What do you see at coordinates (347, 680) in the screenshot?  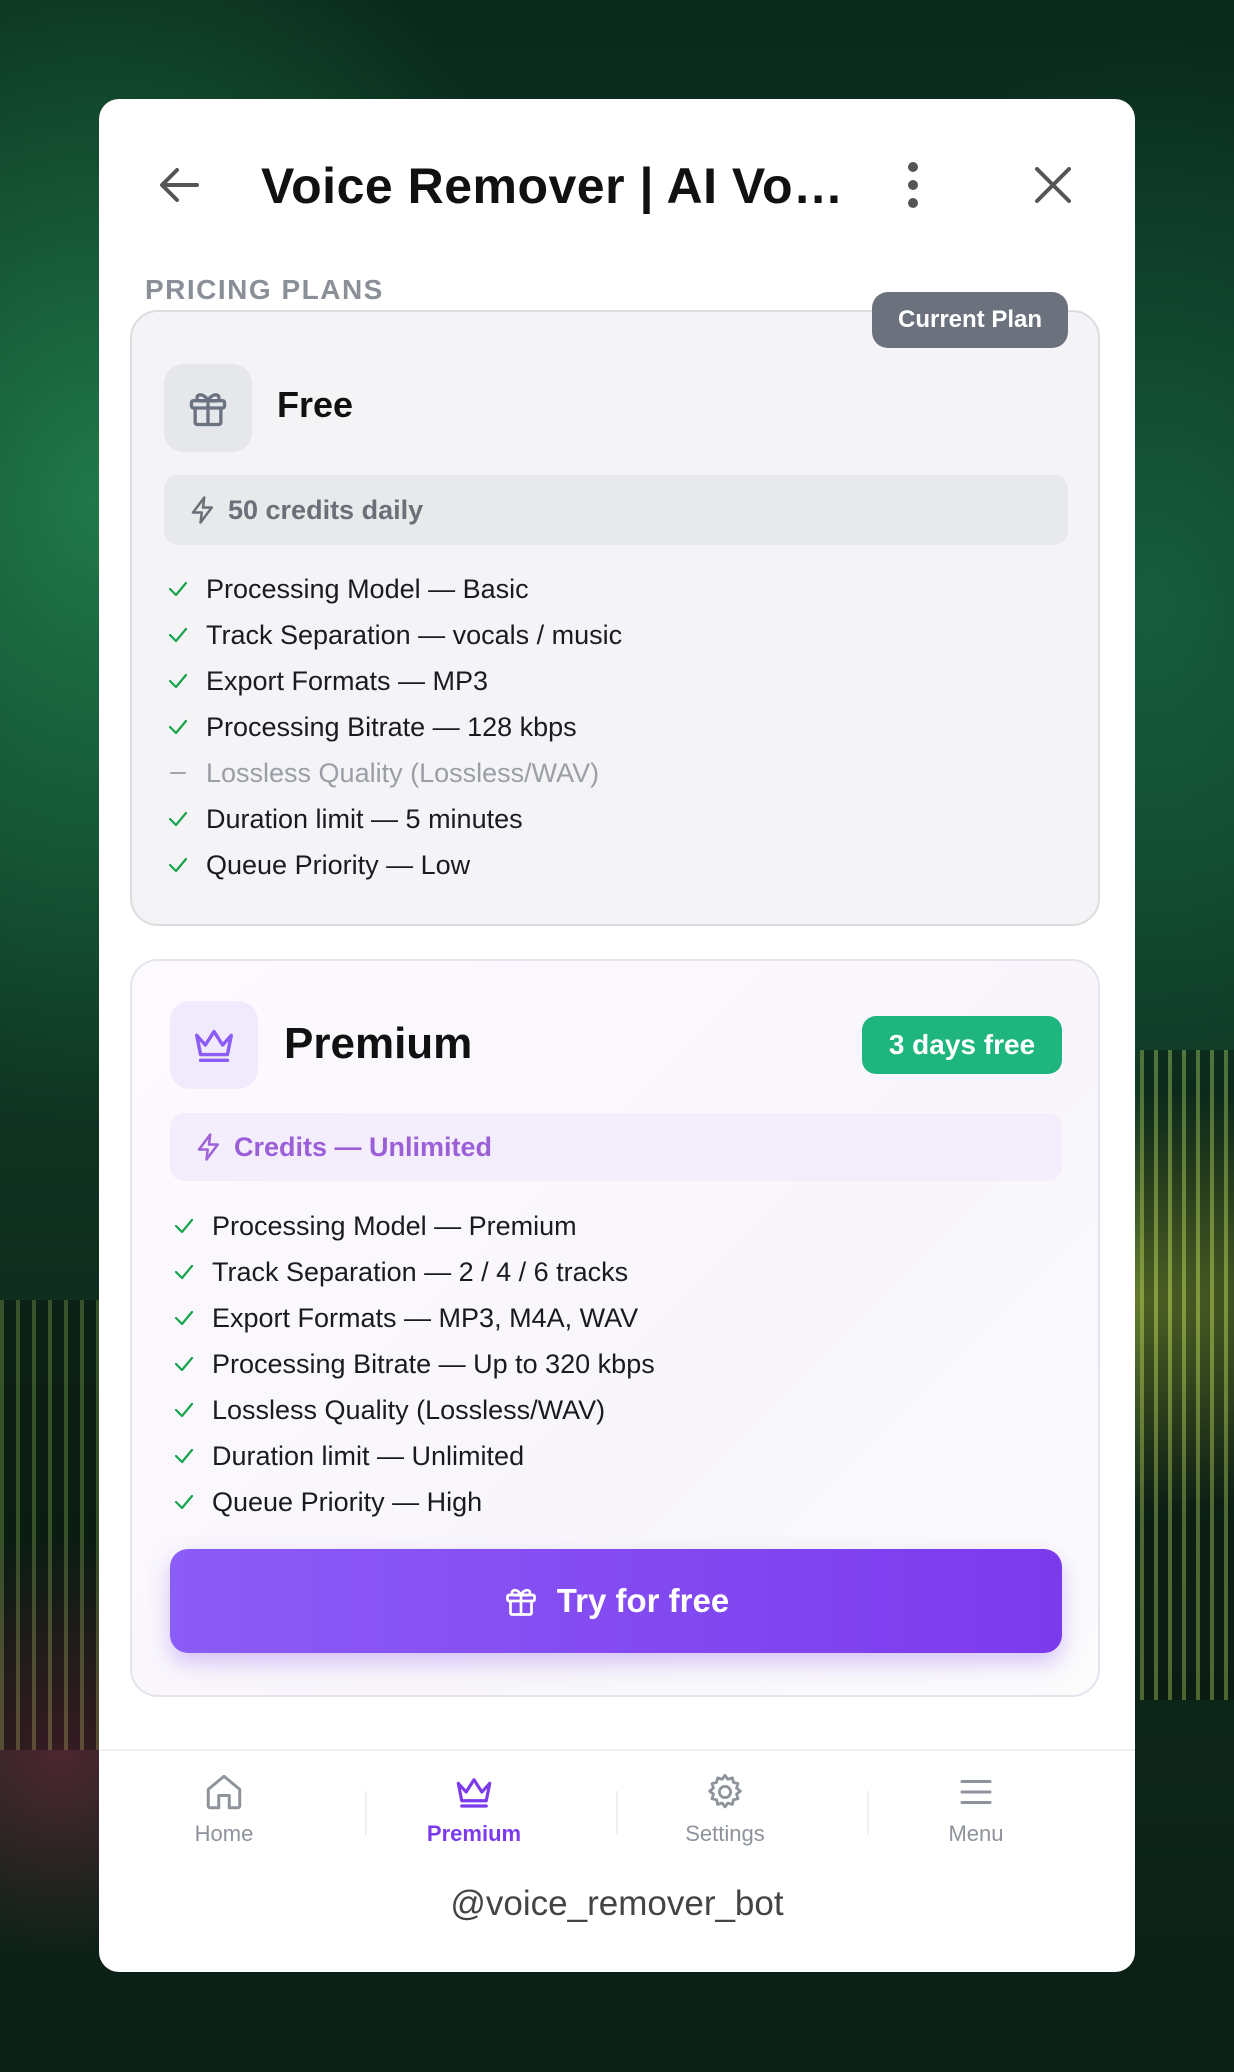 I see `feature-text: Export Formats — MP3` at bounding box center [347, 680].